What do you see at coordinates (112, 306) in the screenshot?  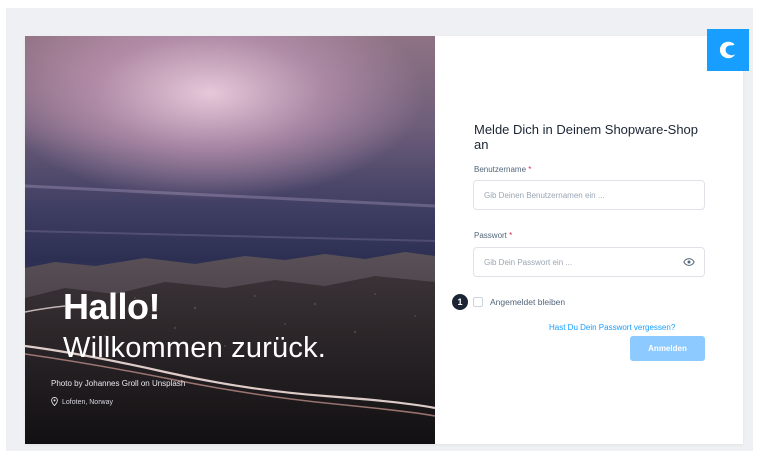 I see `greeting-title: Hallo!` at bounding box center [112, 306].